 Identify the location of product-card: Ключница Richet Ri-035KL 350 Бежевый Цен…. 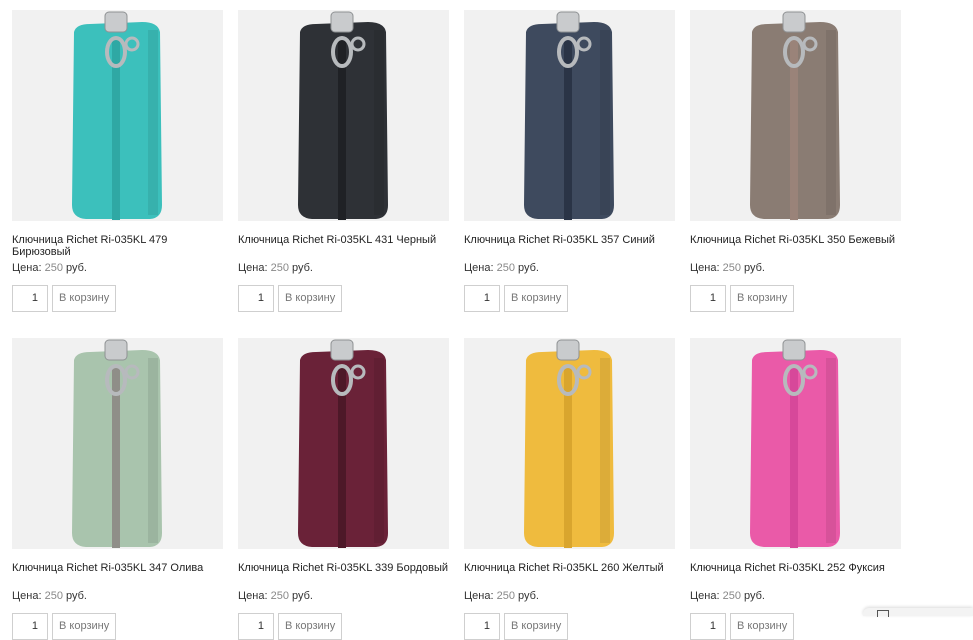
(795, 161).